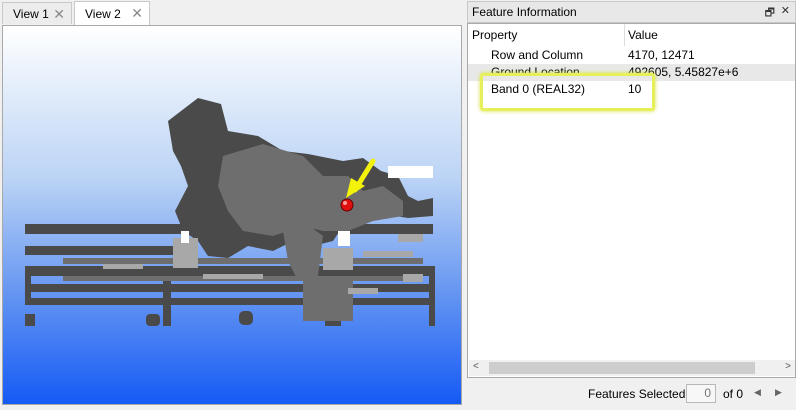 The image size is (796, 410). Describe the element at coordinates (476, 366) in the screenshot. I see `scroll-left-icon: <` at that location.